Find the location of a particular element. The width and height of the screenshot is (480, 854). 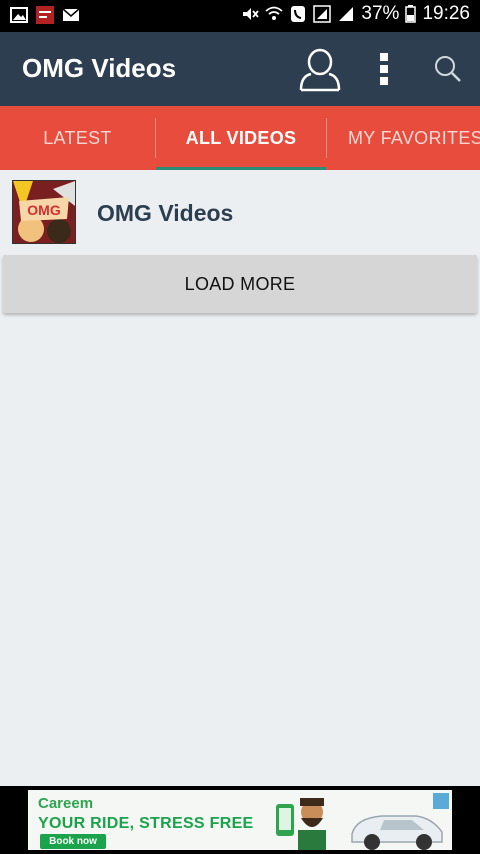

search-button is located at coordinates (448, 69).